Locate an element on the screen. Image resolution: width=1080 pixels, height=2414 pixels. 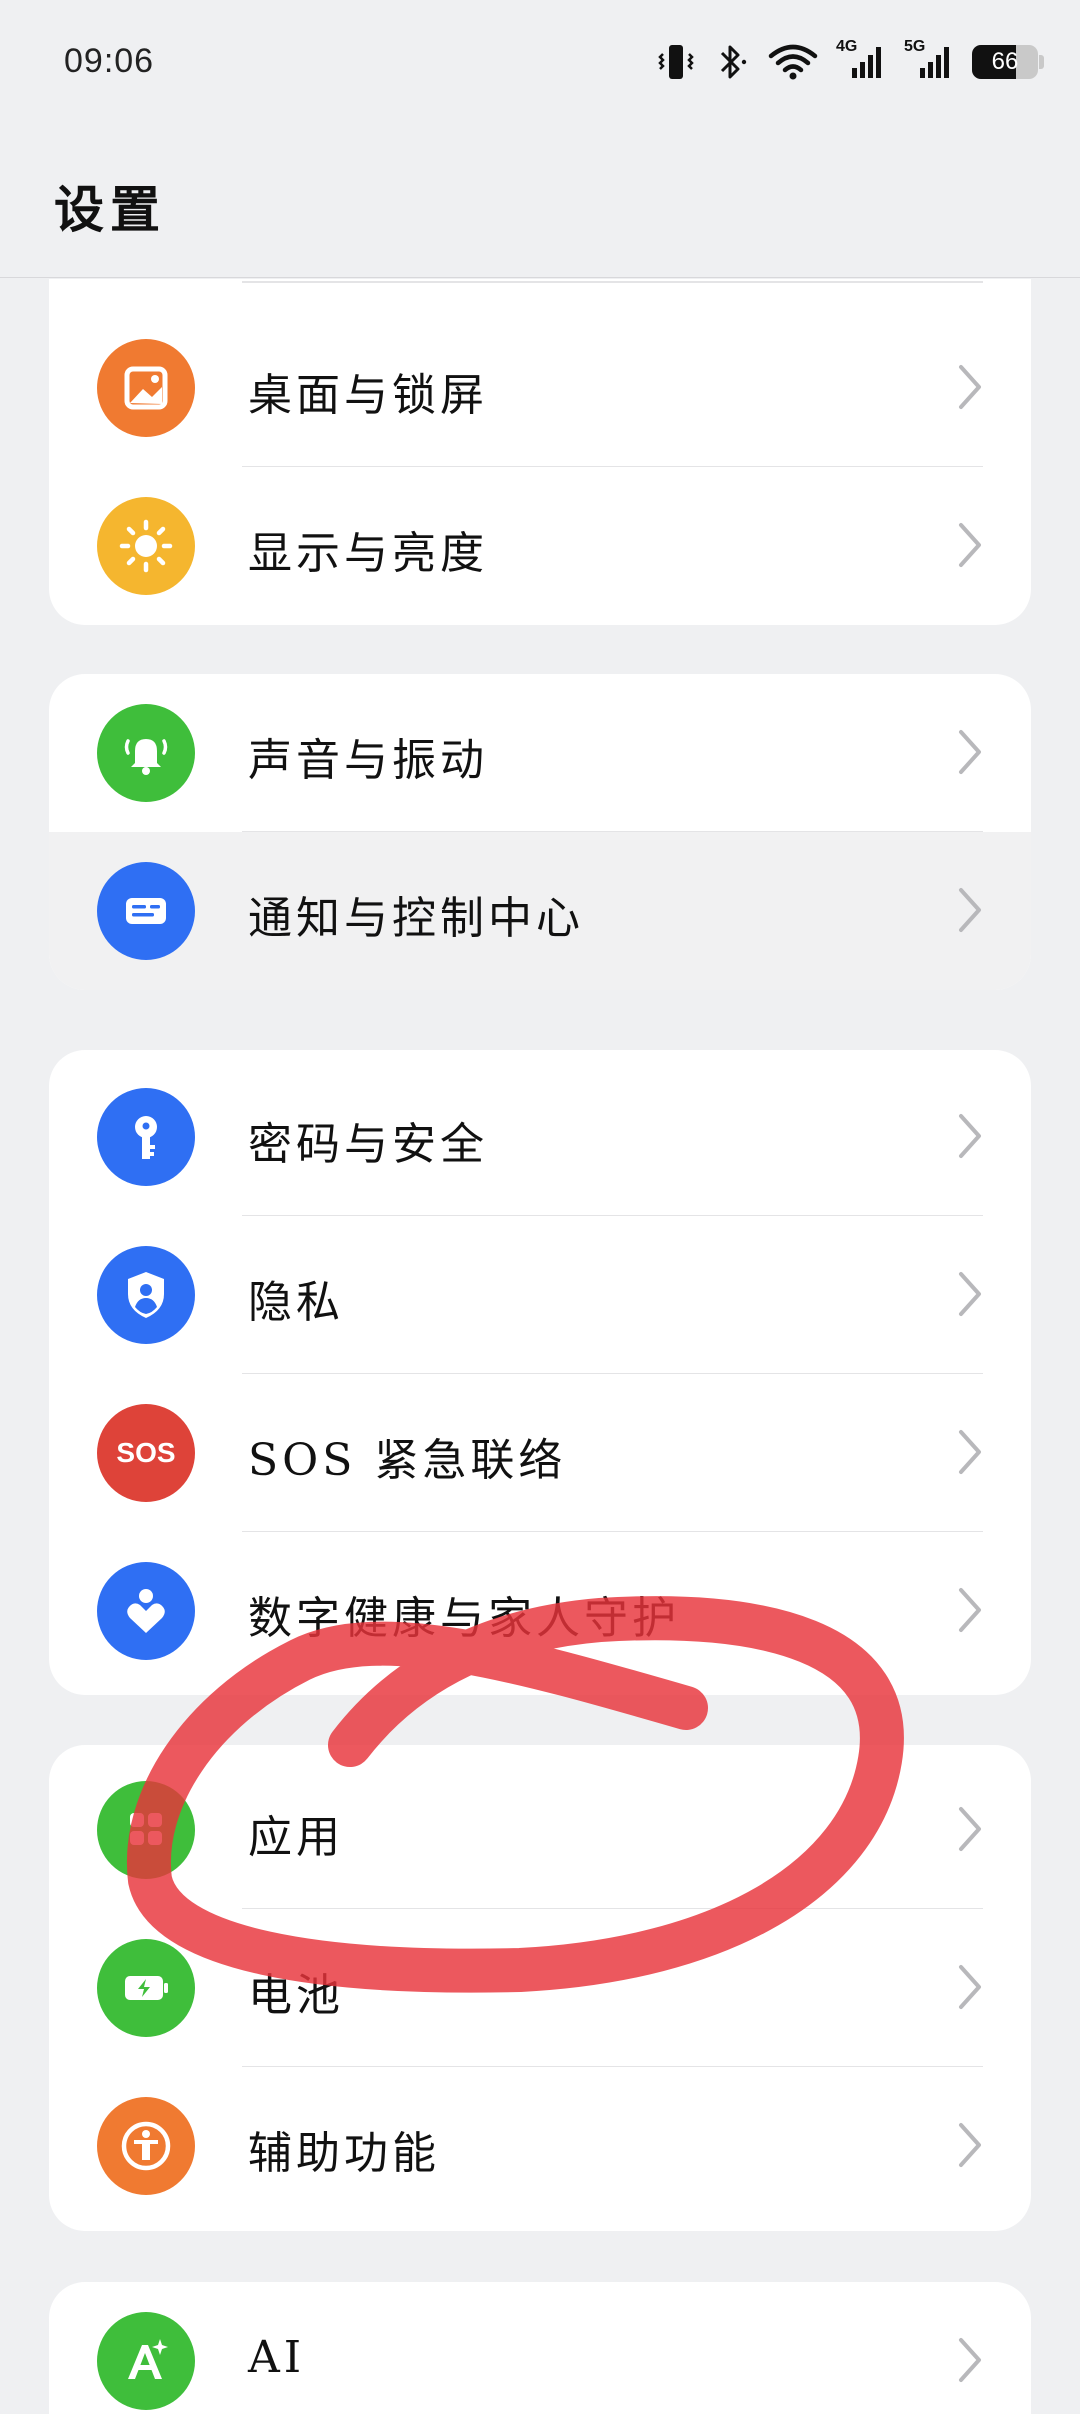
settings-item-label: 声音与振动 is located at coordinates (368, 760).